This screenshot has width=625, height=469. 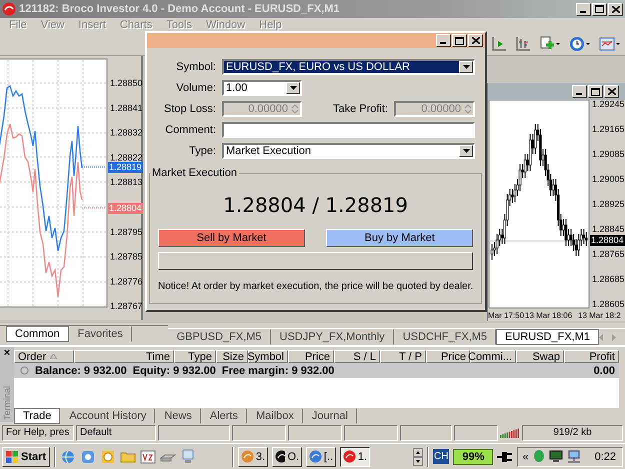 What do you see at coordinates (195, 356) in the screenshot?
I see `column-header: Type` at bounding box center [195, 356].